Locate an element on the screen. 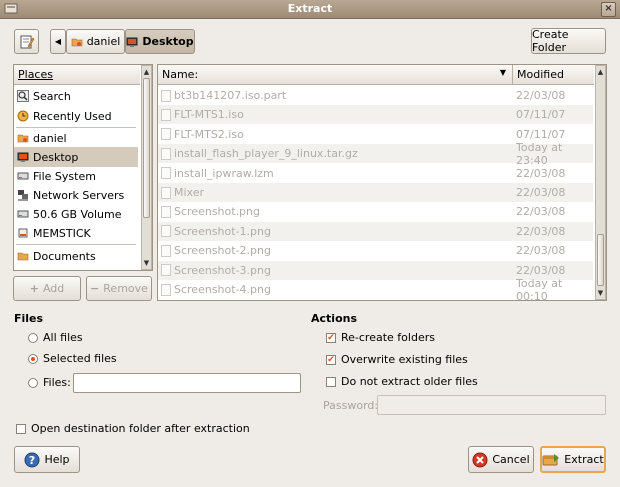  path-button-daniel: daniel is located at coordinates (95, 41).